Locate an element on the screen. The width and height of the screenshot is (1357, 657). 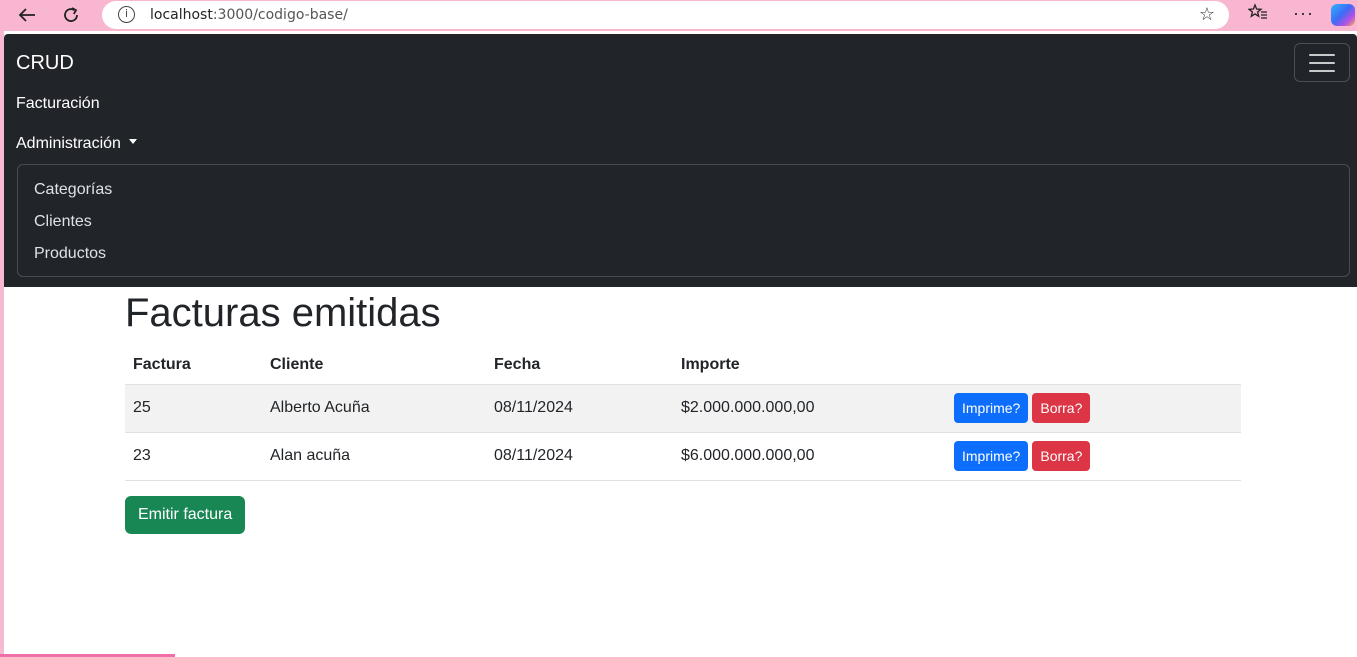
url-path: :3000/codigo-base/ is located at coordinates (280, 15).